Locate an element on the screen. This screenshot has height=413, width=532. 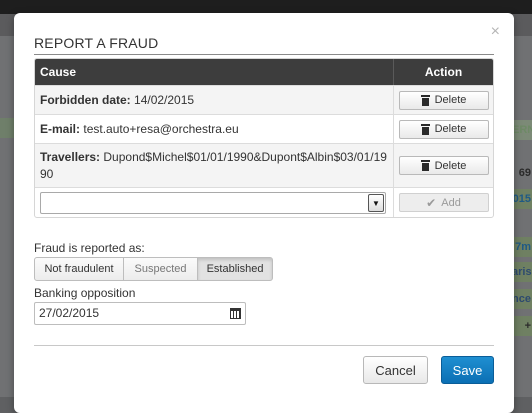
column-header-cause: Cause is located at coordinates (214, 72).